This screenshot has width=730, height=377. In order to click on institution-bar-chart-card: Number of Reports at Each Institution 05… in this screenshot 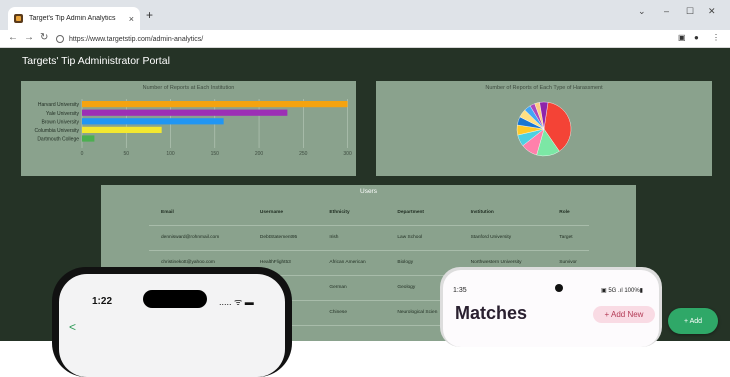, I will do `click(188, 128)`.